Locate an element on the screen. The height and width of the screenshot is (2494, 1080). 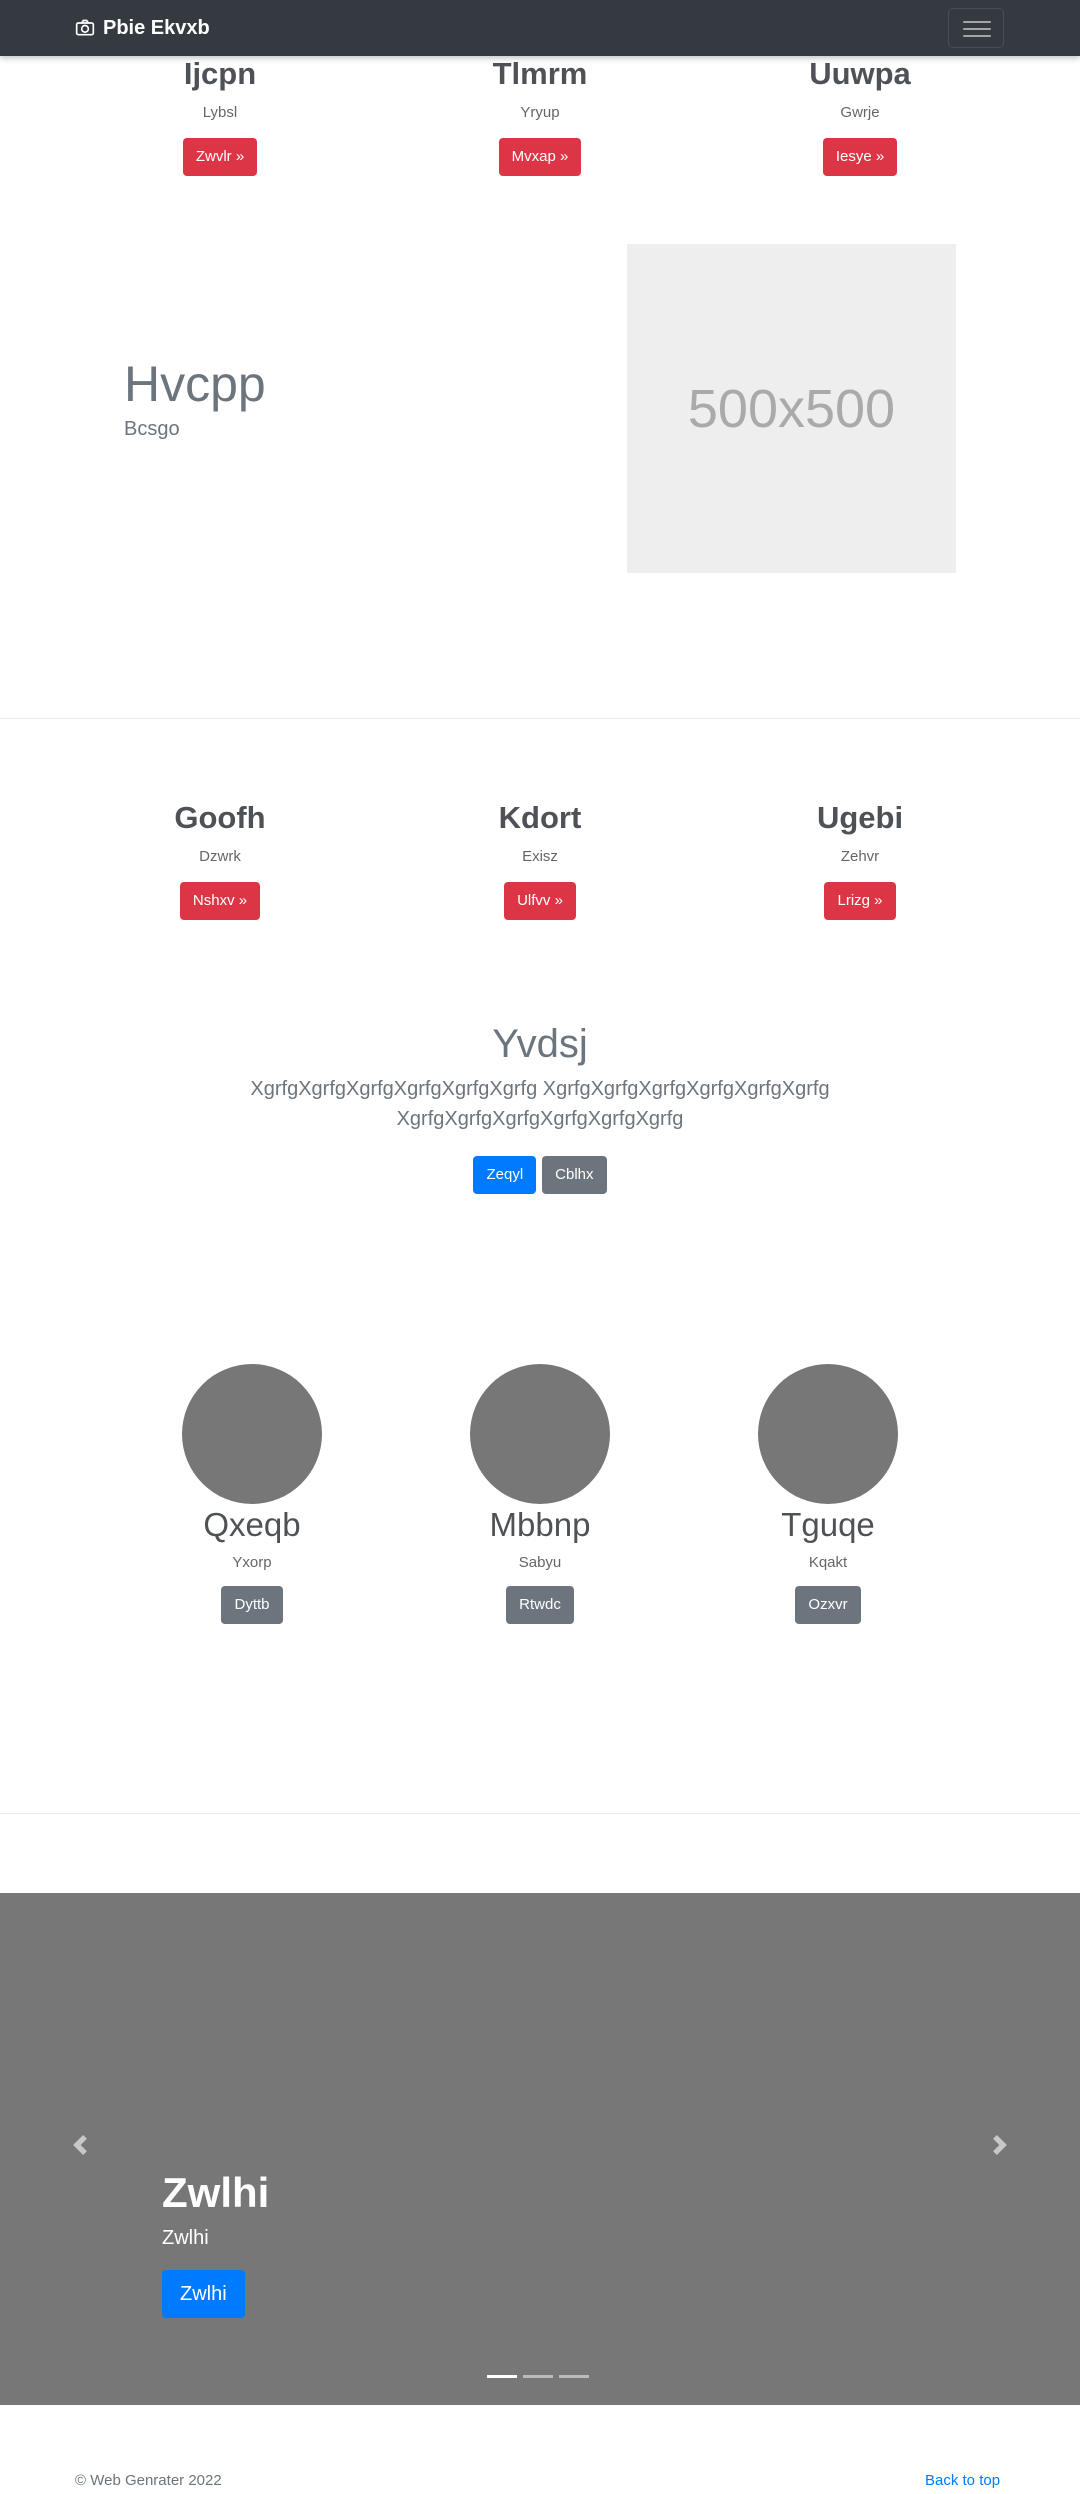
placeholder-image: 500x500 is located at coordinates (791, 408).